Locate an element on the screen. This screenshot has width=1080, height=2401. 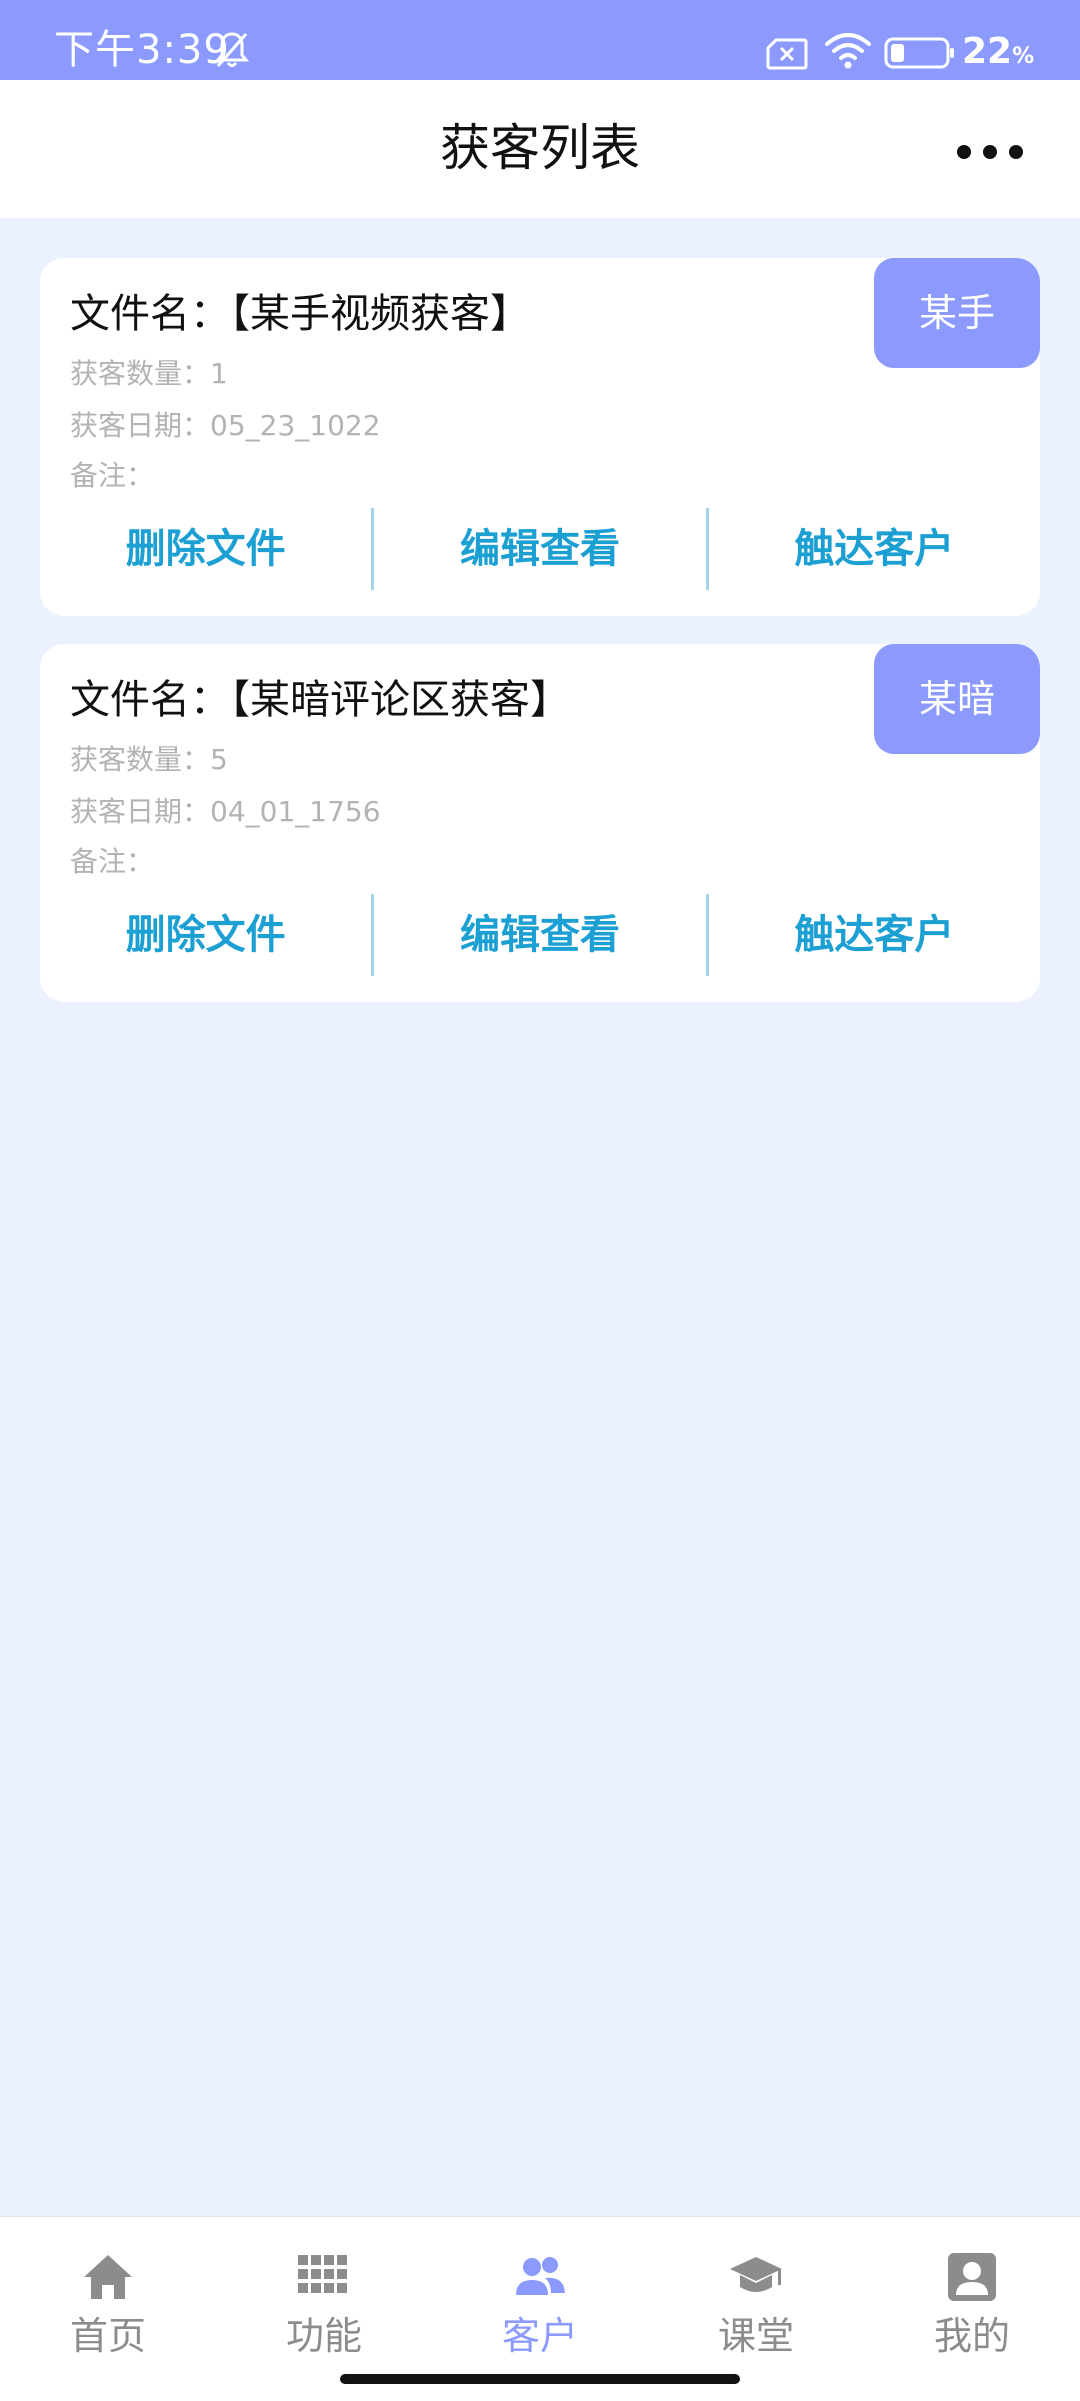
grid-icon is located at coordinates (322, 2274).